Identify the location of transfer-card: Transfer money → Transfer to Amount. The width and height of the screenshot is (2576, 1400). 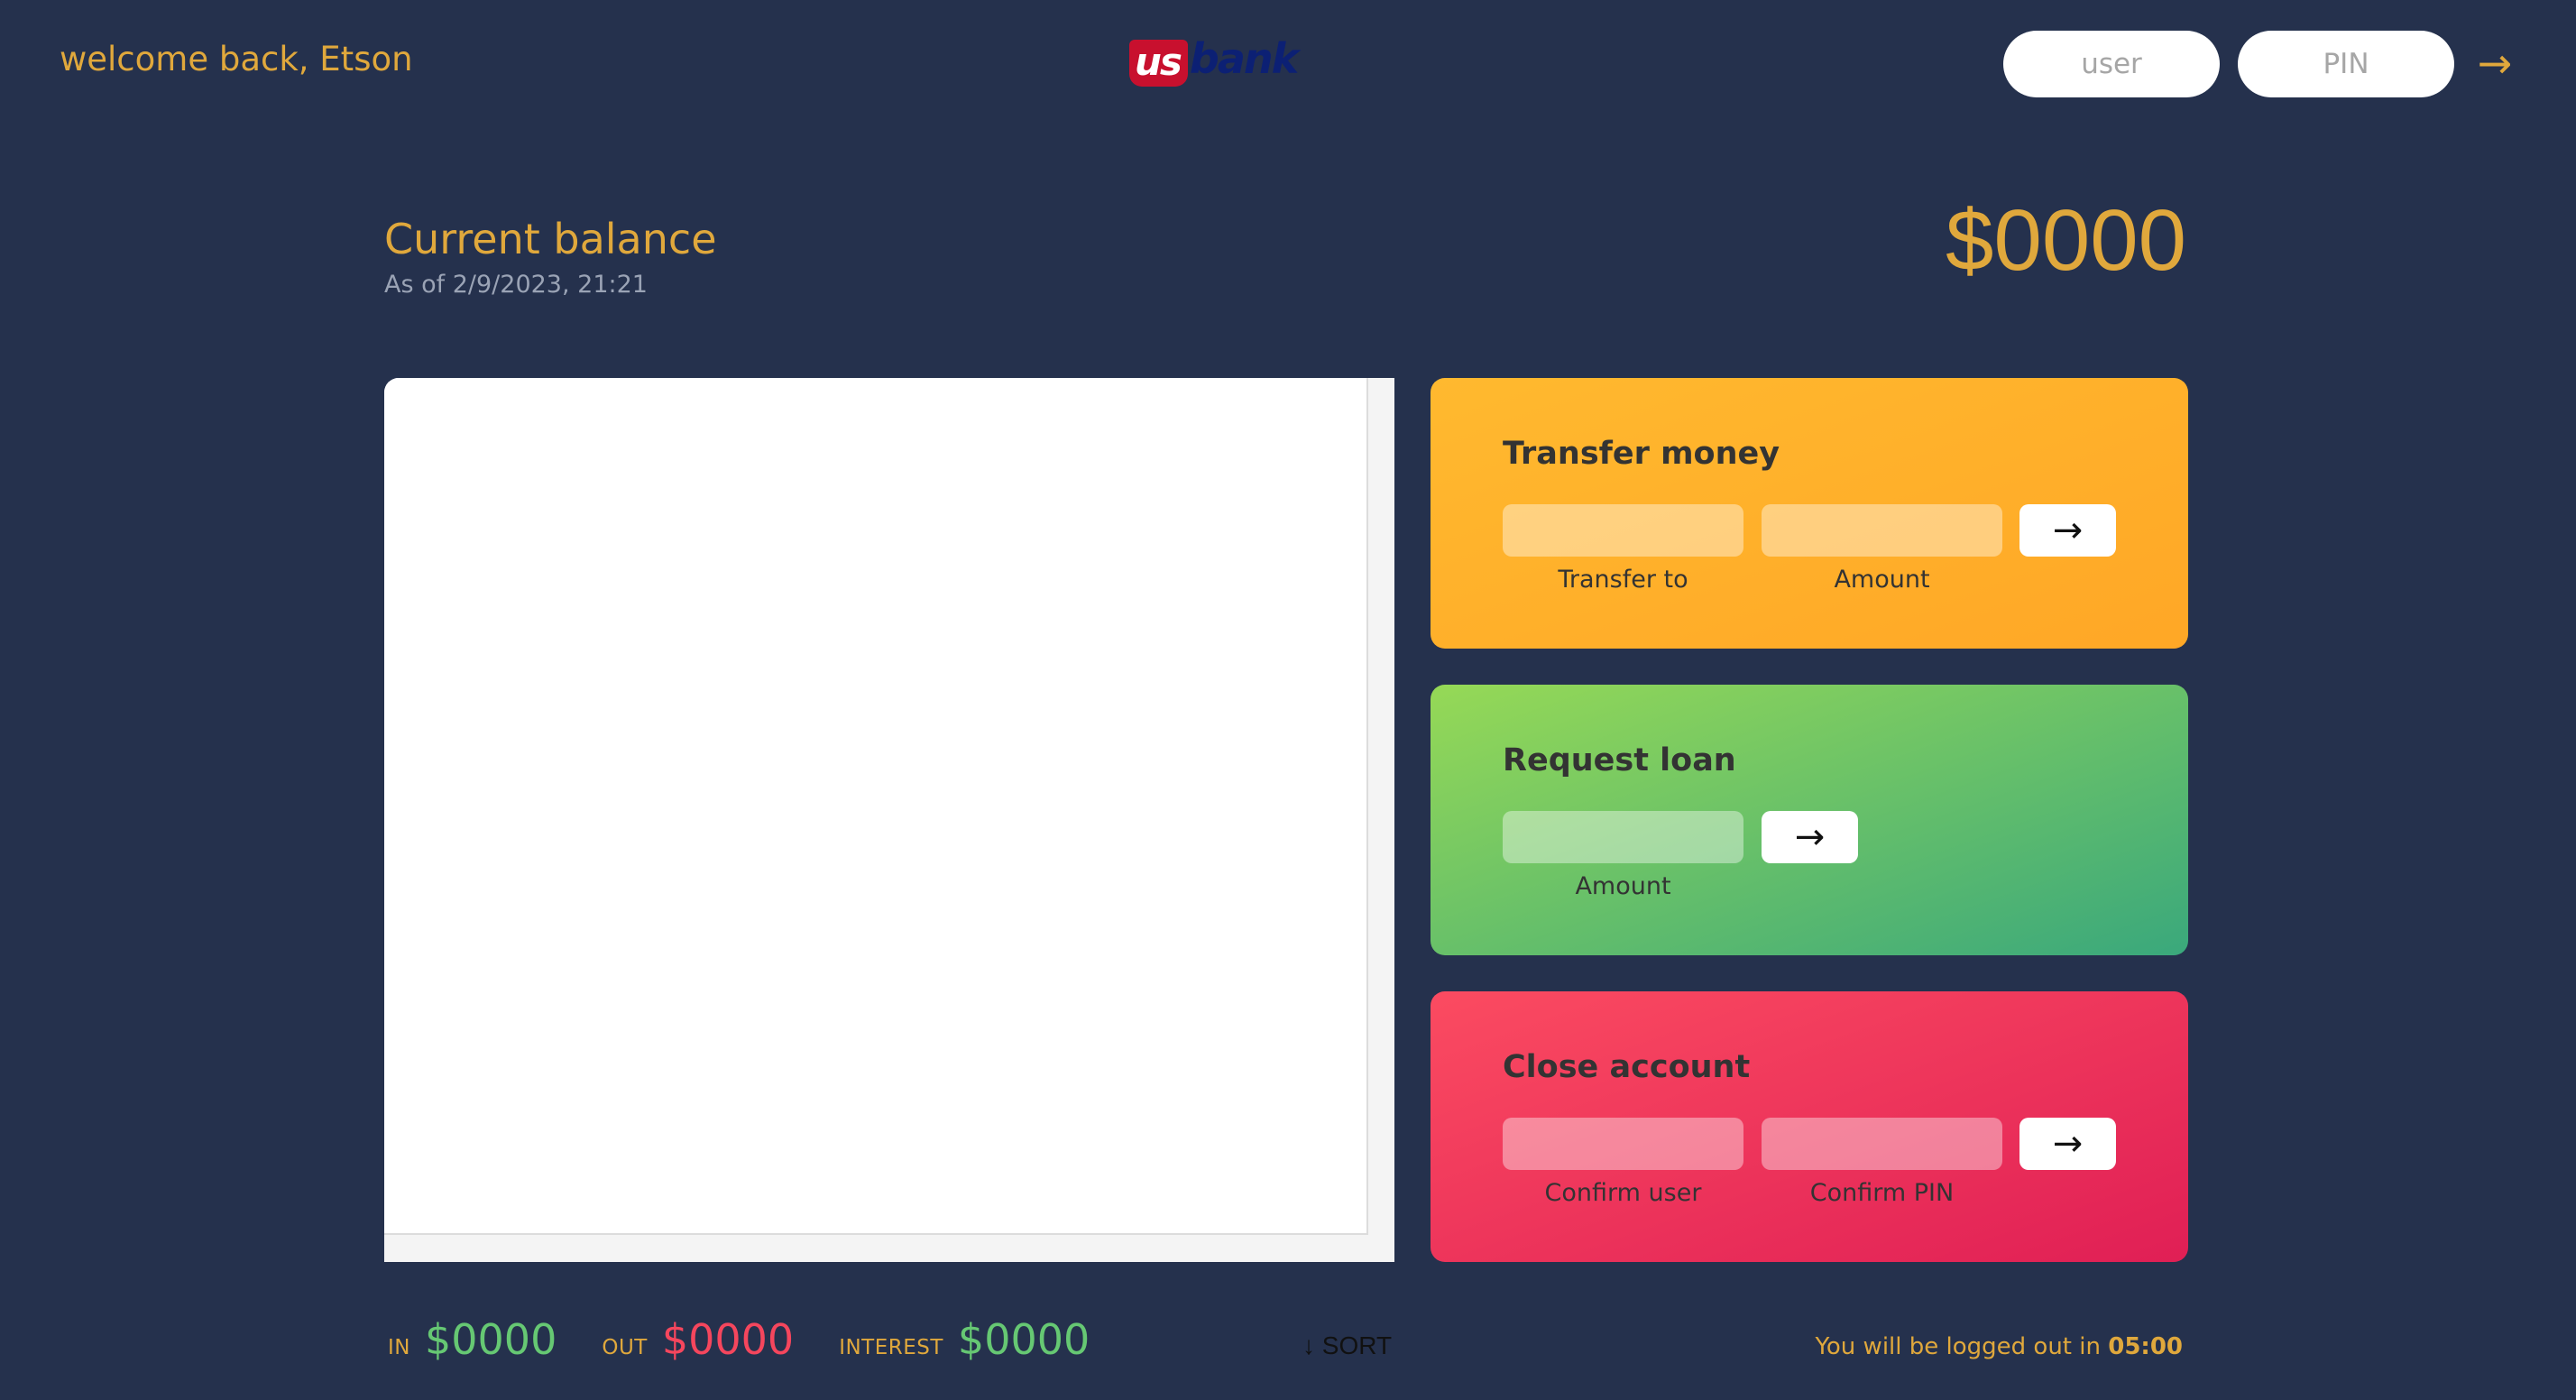
(1809, 513).